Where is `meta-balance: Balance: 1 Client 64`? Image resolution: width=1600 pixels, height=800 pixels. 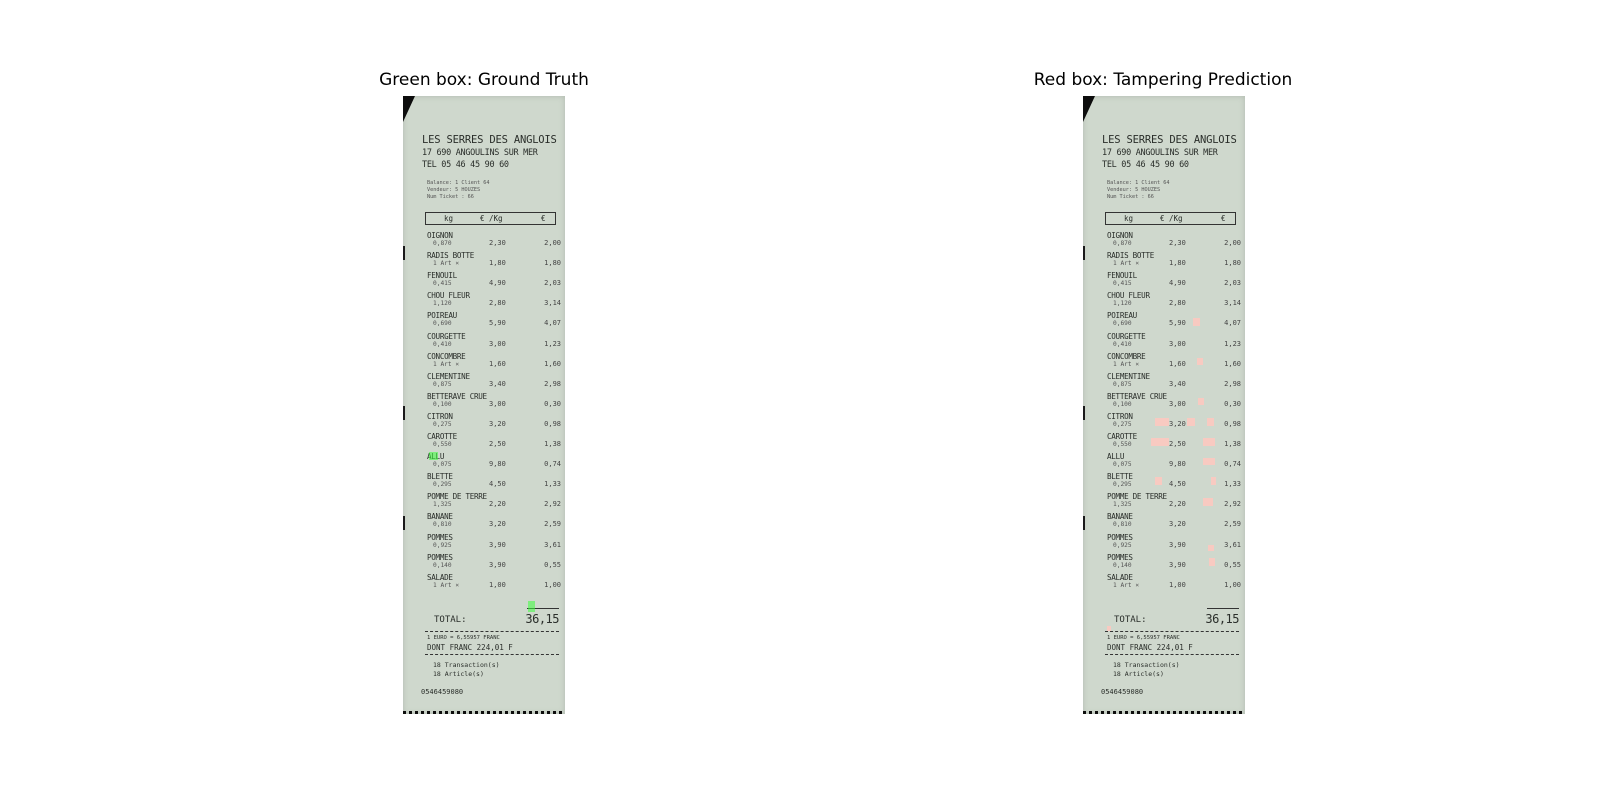 meta-balance: Balance: 1 Client 64 is located at coordinates (1138, 183).